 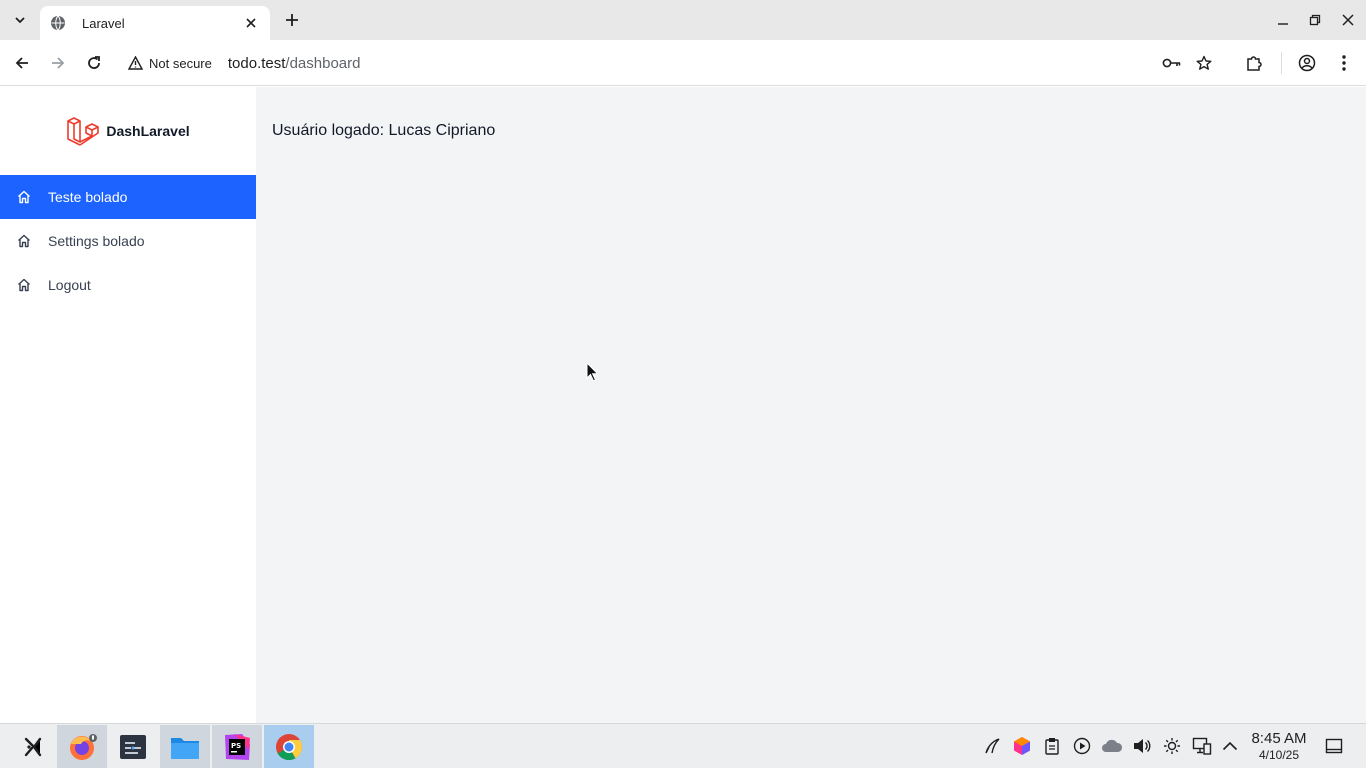 What do you see at coordinates (1112, 746) in the screenshot?
I see `tray-cloud-icon` at bounding box center [1112, 746].